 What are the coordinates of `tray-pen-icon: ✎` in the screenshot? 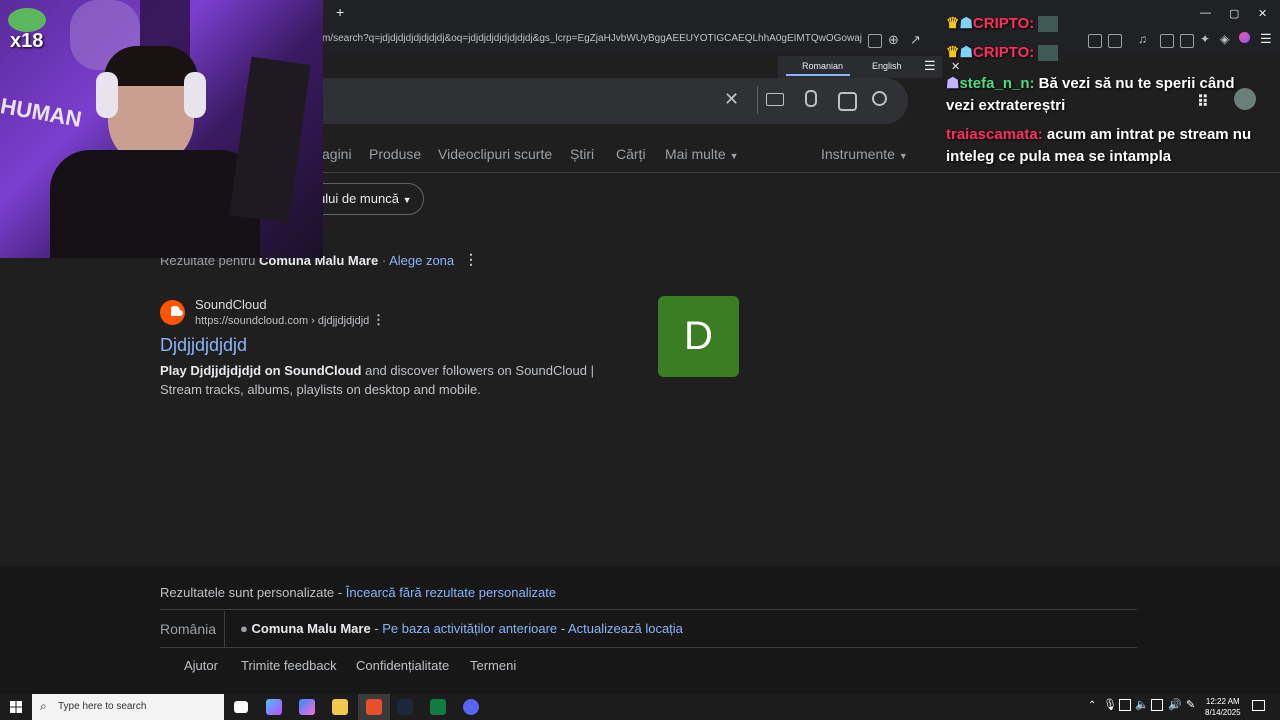 It's located at (1190, 704).